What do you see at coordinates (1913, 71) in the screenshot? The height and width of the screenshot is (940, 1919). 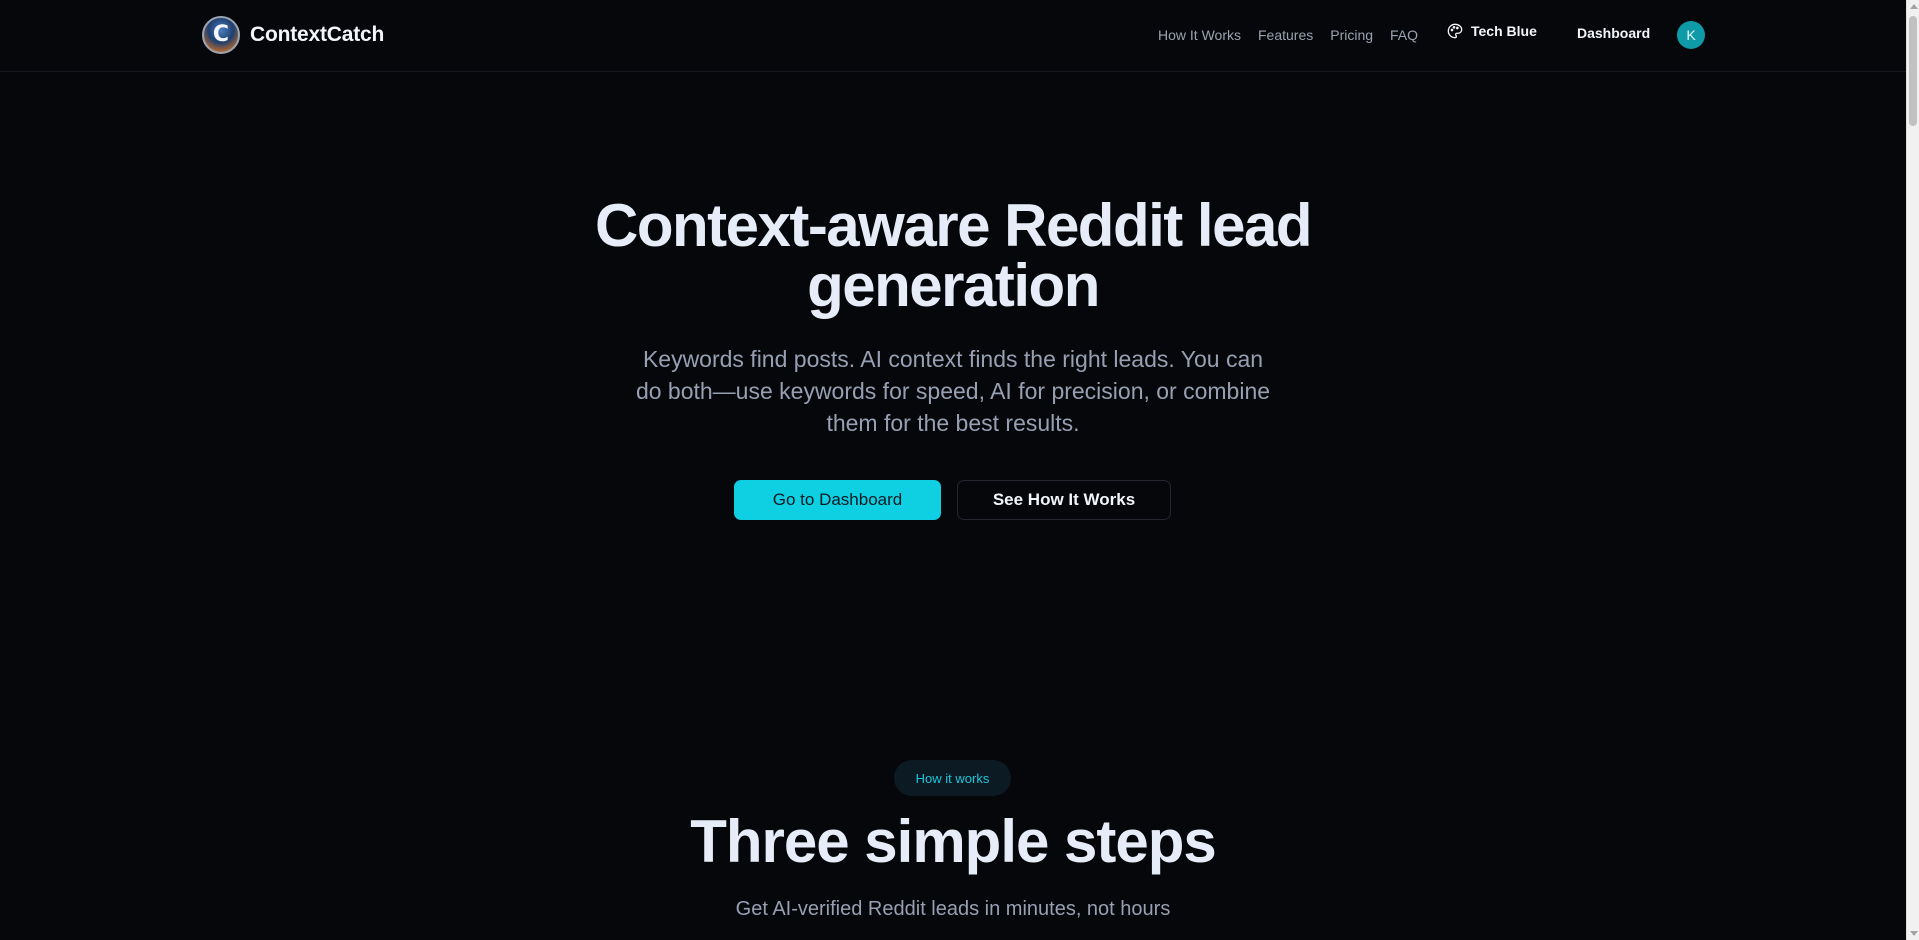 I see `scrollbar-thumb` at bounding box center [1913, 71].